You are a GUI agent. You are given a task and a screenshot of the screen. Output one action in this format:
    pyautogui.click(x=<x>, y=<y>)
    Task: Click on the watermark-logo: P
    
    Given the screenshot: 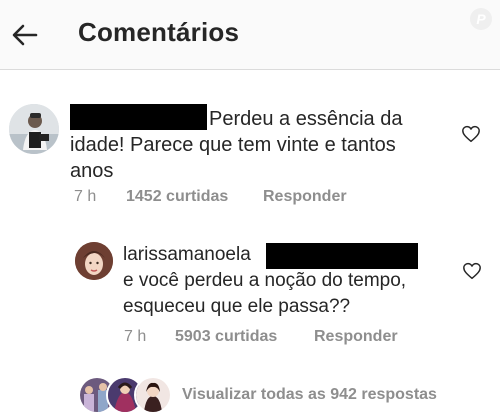 What is the action you would take?
    pyautogui.click(x=481, y=19)
    